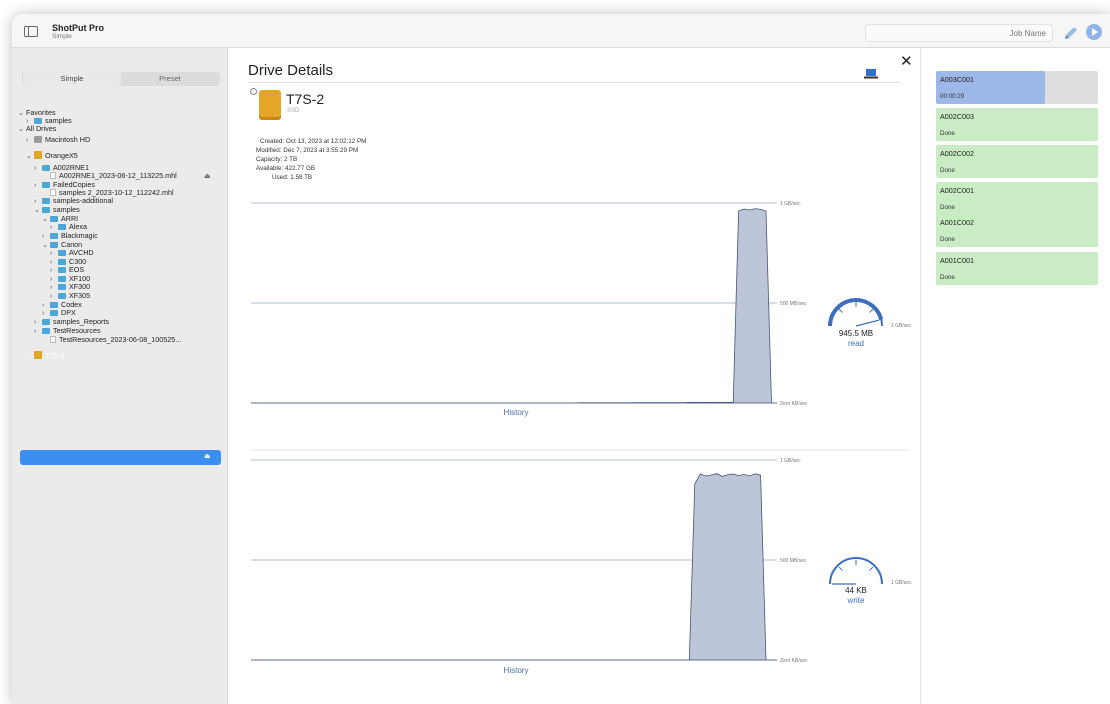 The image size is (1110, 704). Describe the element at coordinates (61, 155) in the screenshot. I see `tree-item-label: OrangeX5` at that location.